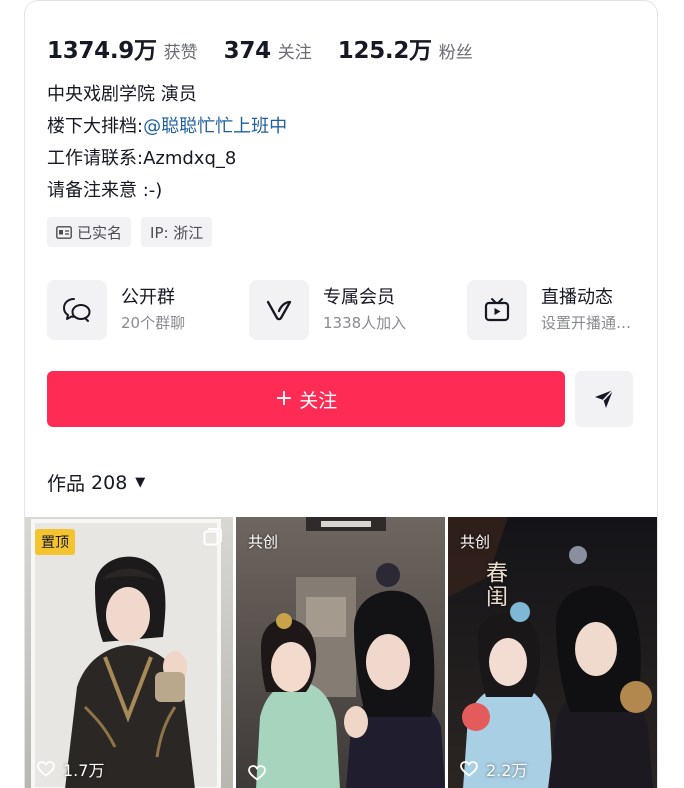 The image size is (684, 788). I want to click on works-count: 208, so click(109, 482).